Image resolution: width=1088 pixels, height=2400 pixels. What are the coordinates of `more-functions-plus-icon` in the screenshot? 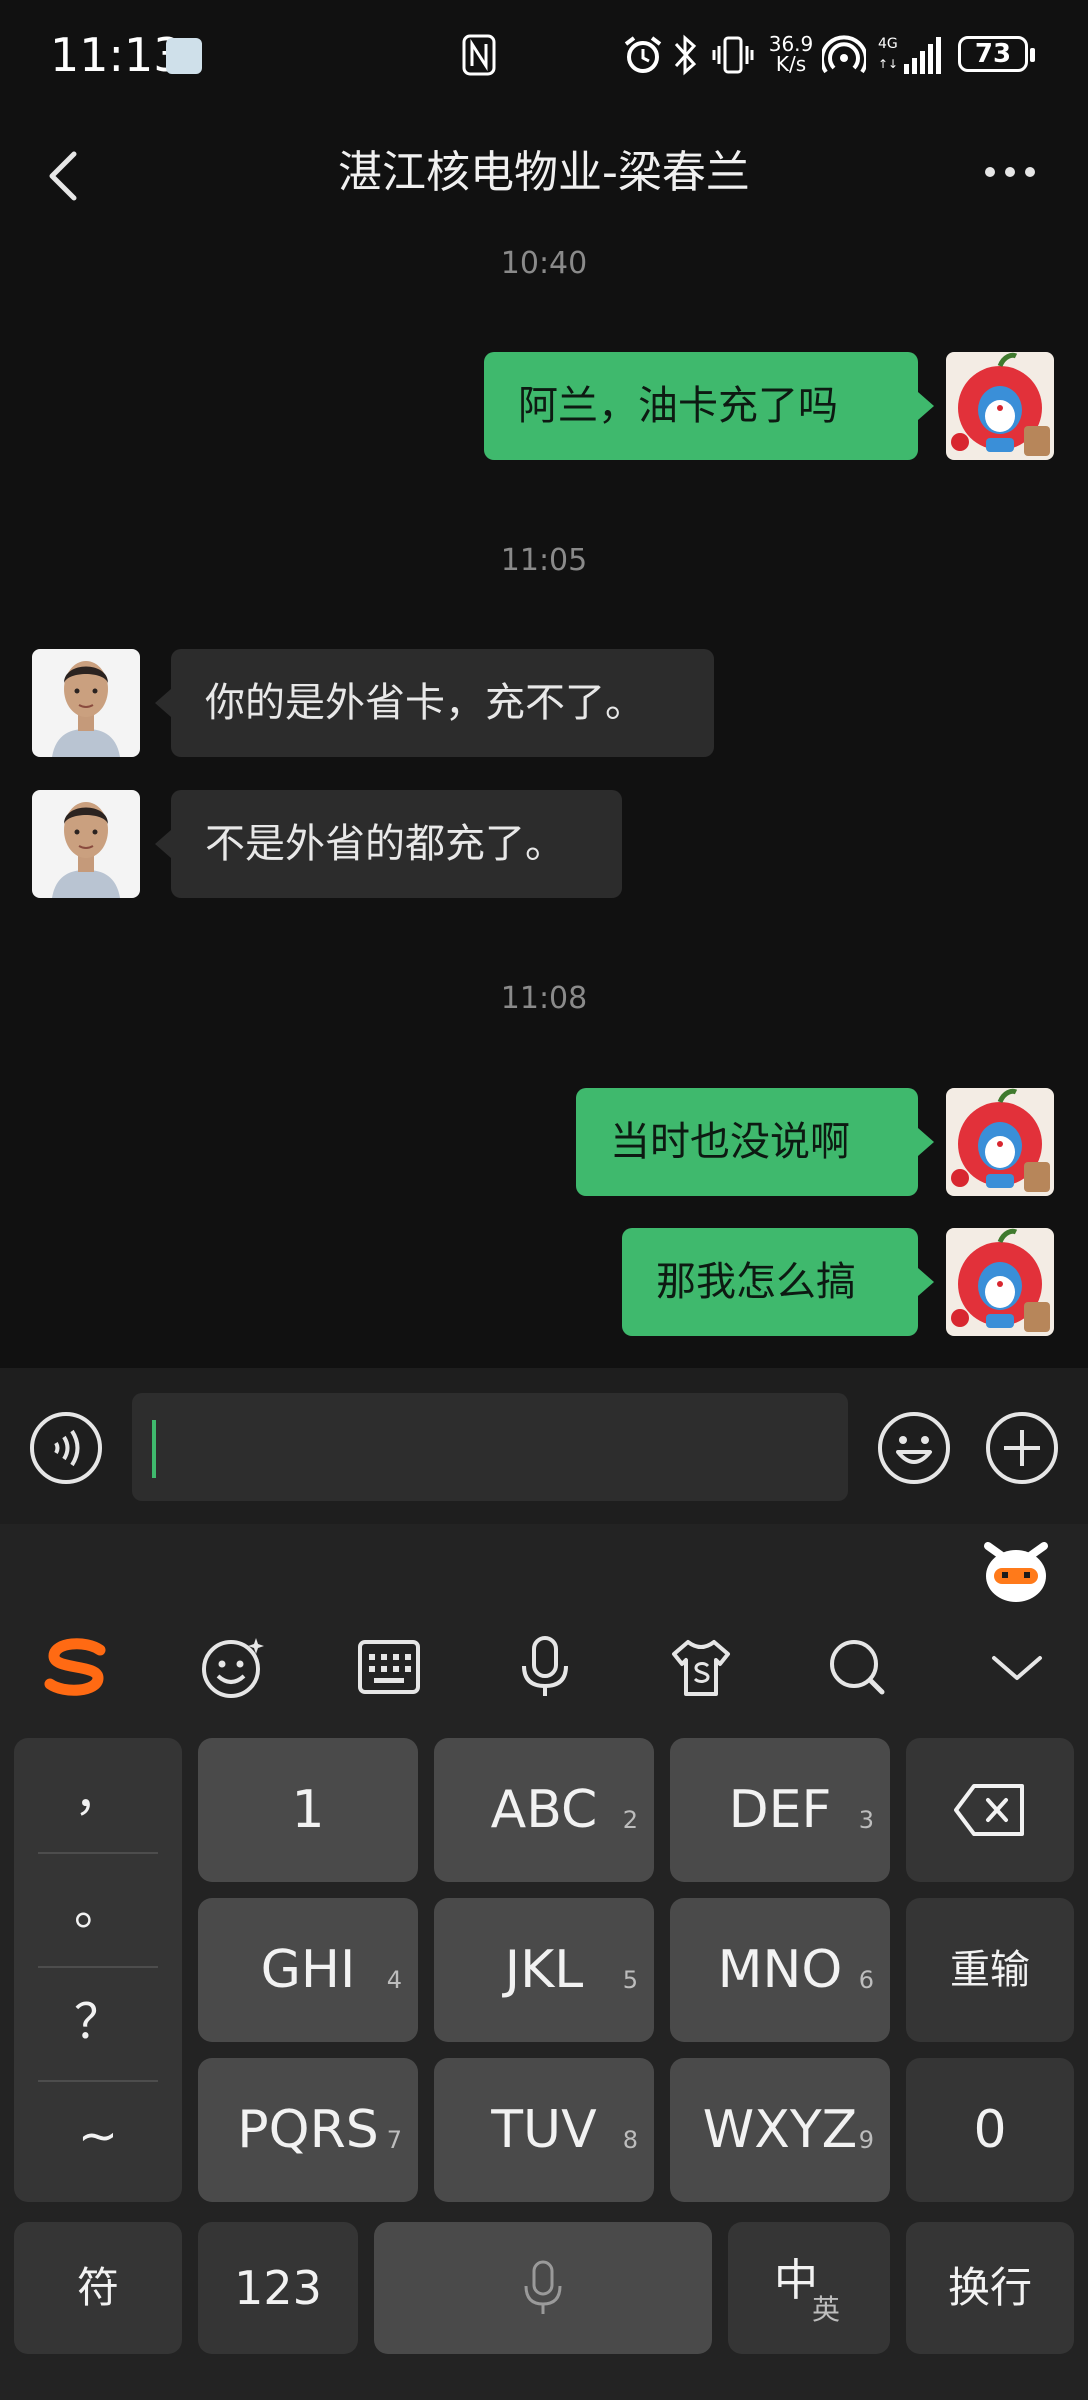 It's located at (1022, 1448).